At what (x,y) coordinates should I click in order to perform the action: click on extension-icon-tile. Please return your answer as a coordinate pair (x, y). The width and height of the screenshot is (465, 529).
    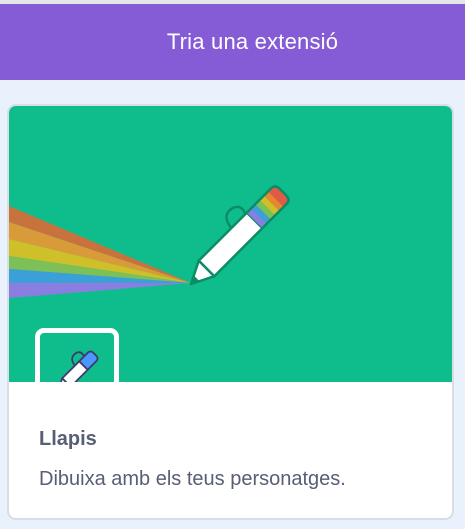
    Looking at the image, I should click on (77, 355).